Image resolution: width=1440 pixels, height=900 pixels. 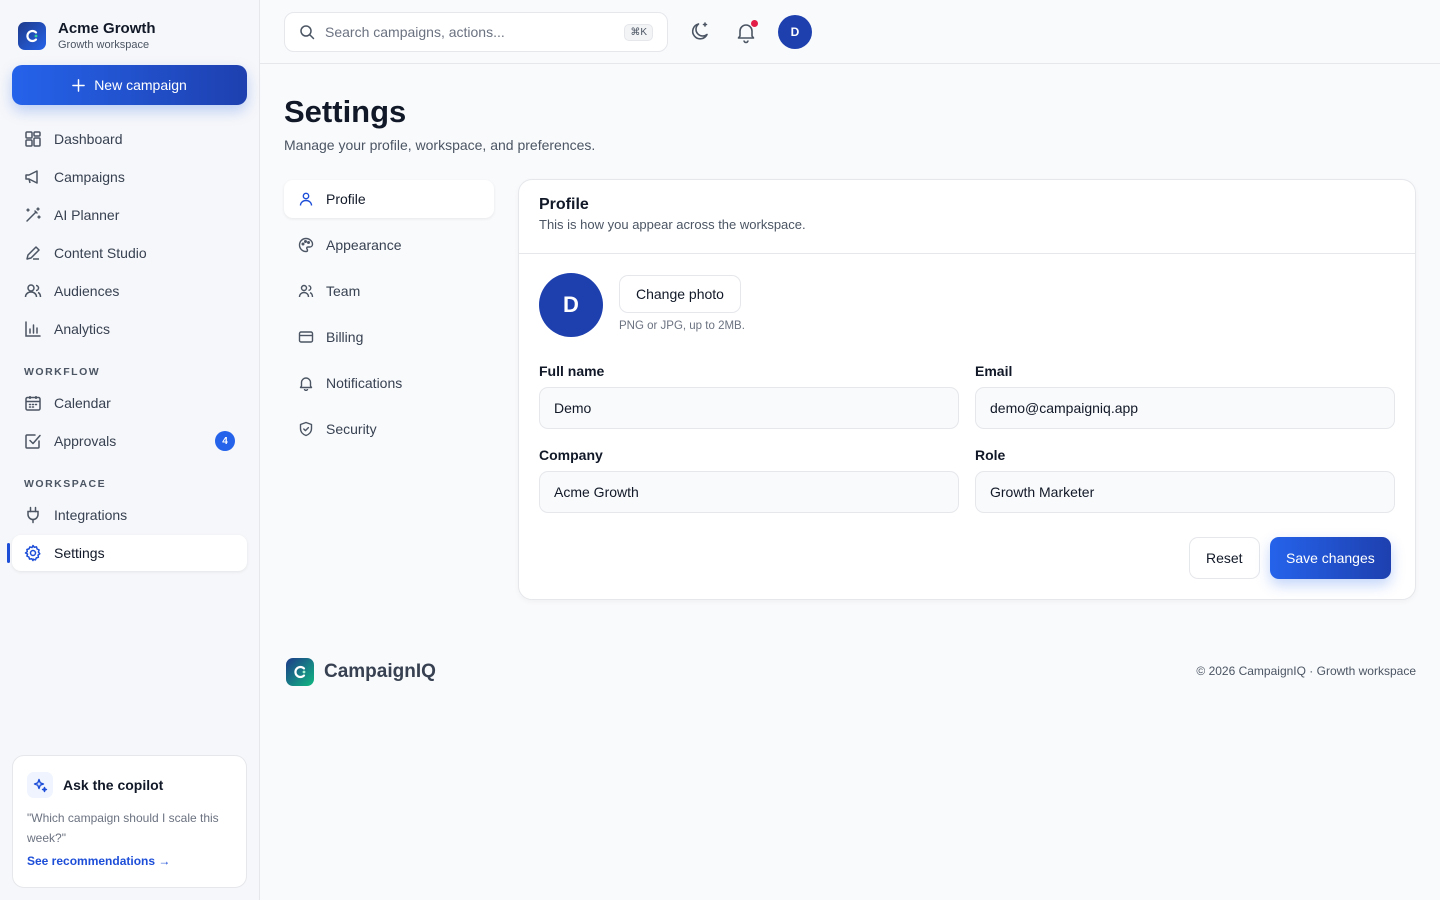 What do you see at coordinates (300, 672) in the screenshot?
I see `campaigniq-logo-icon` at bounding box center [300, 672].